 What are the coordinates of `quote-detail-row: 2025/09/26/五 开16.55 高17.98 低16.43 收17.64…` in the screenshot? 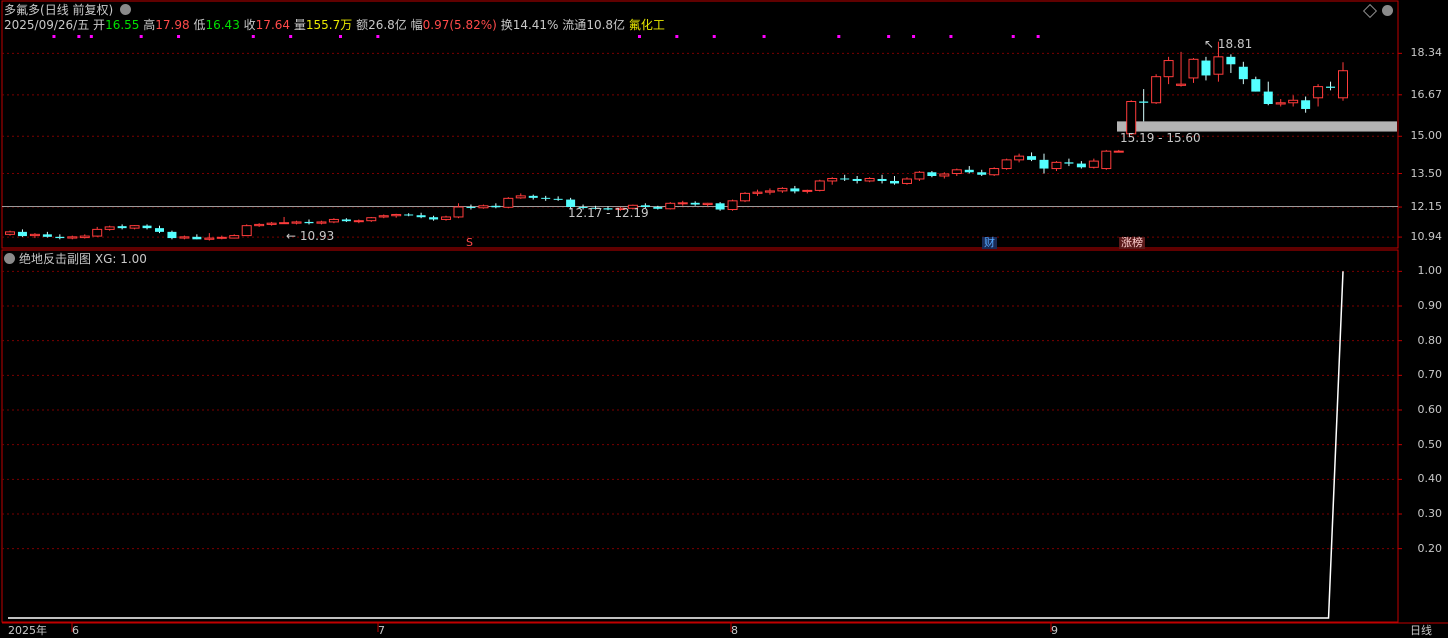 It's located at (334, 25).